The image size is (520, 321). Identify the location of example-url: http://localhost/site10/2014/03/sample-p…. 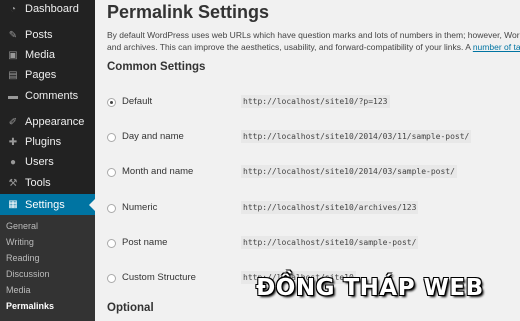
(349, 171).